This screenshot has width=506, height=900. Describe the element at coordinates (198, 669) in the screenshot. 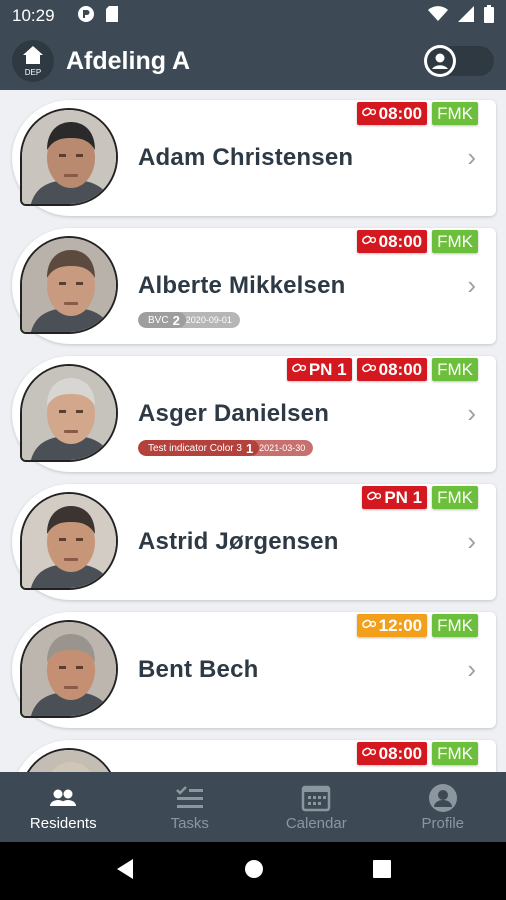

I see `resident-name: Bent Bech` at that location.